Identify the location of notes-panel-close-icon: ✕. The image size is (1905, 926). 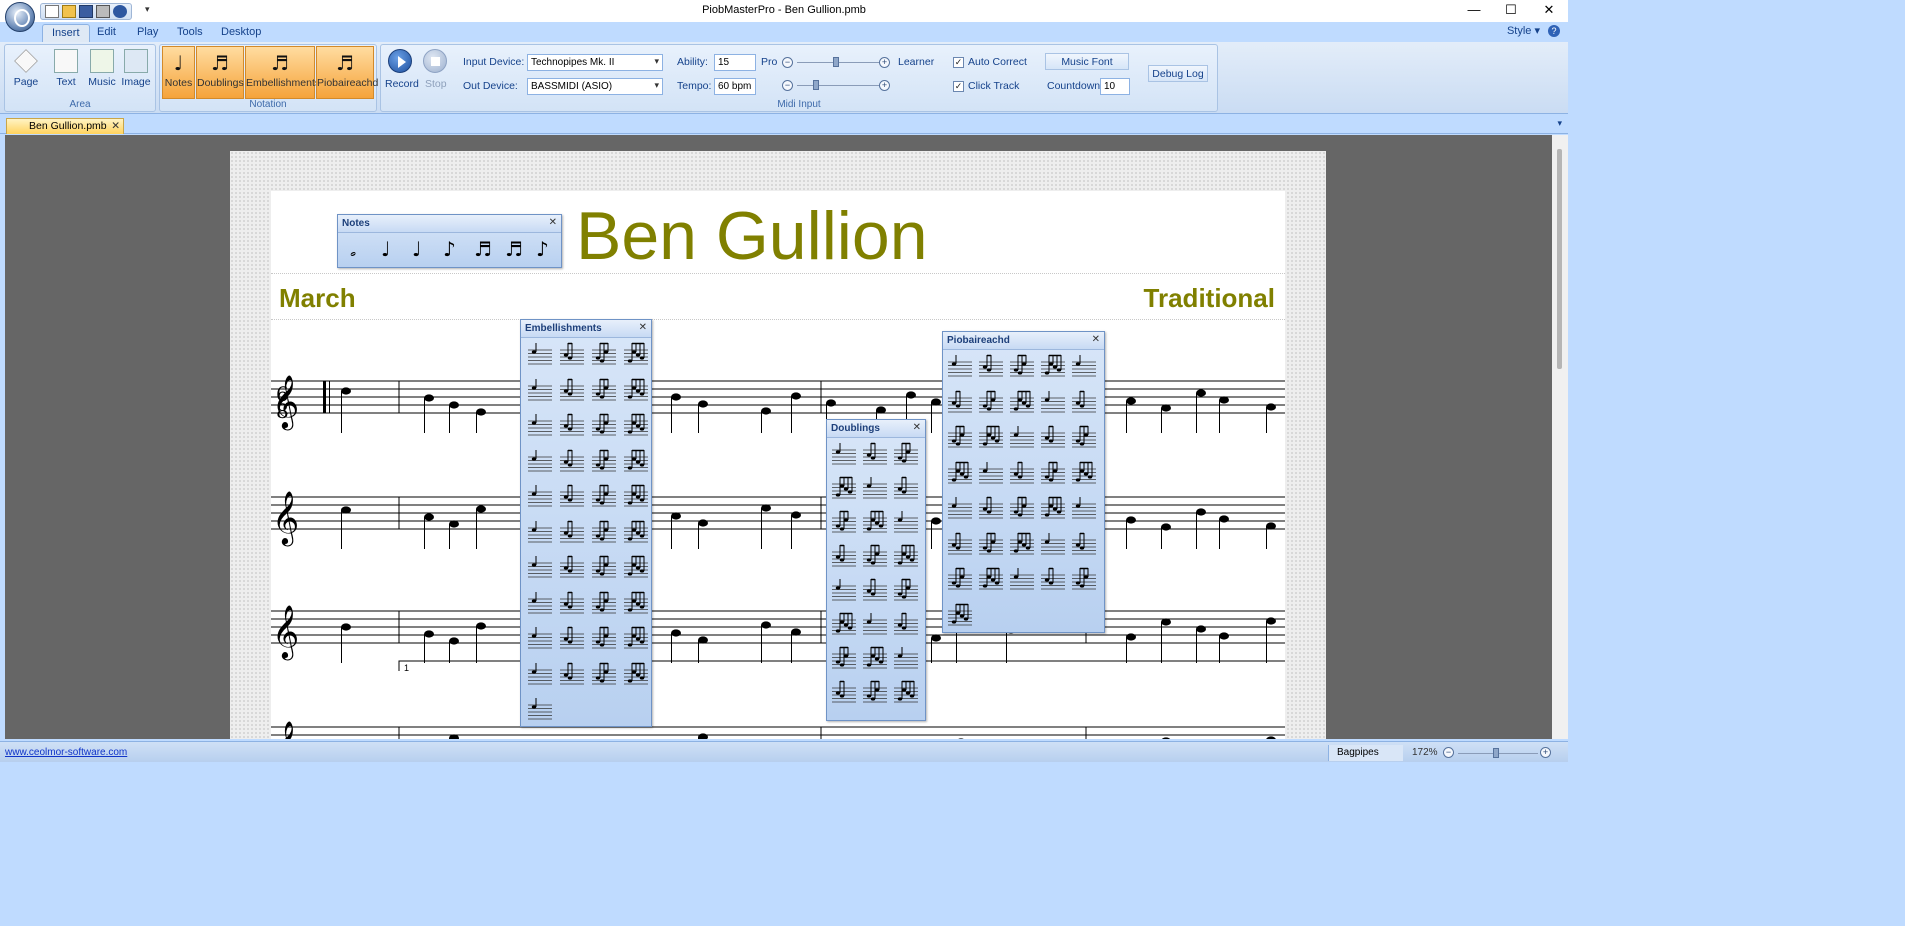
(553, 222).